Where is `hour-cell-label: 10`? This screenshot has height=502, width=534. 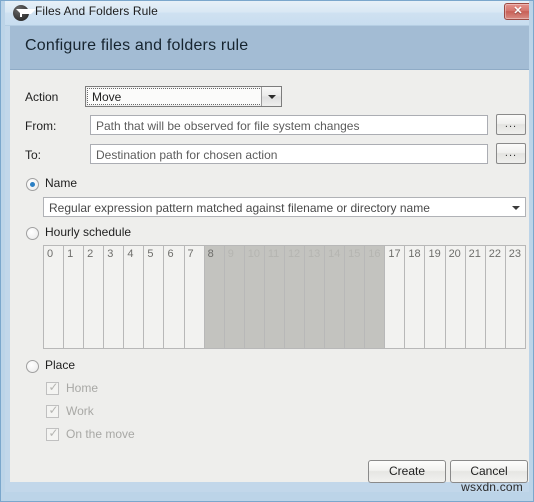
hour-cell-label: 10 is located at coordinates (254, 254).